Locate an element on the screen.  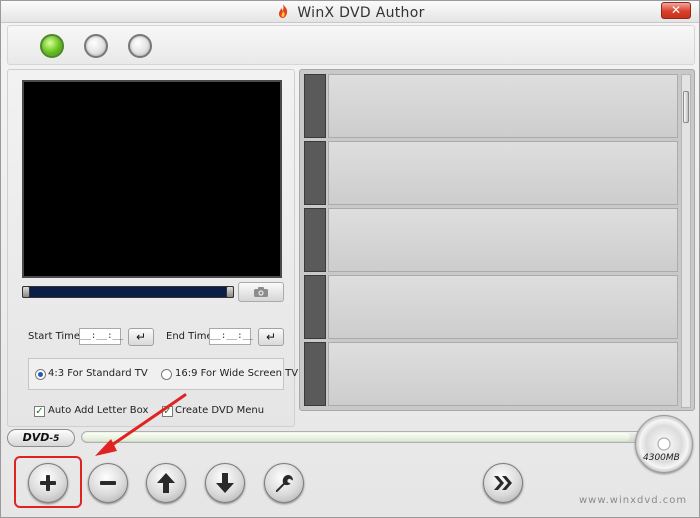
add-button is located at coordinates (48, 483).